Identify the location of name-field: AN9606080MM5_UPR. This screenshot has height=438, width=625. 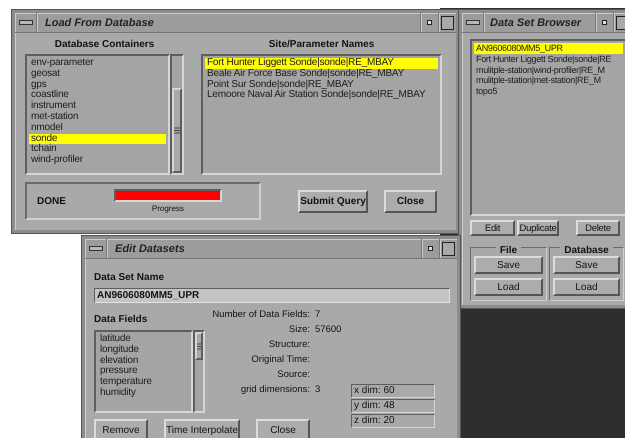
(272, 295).